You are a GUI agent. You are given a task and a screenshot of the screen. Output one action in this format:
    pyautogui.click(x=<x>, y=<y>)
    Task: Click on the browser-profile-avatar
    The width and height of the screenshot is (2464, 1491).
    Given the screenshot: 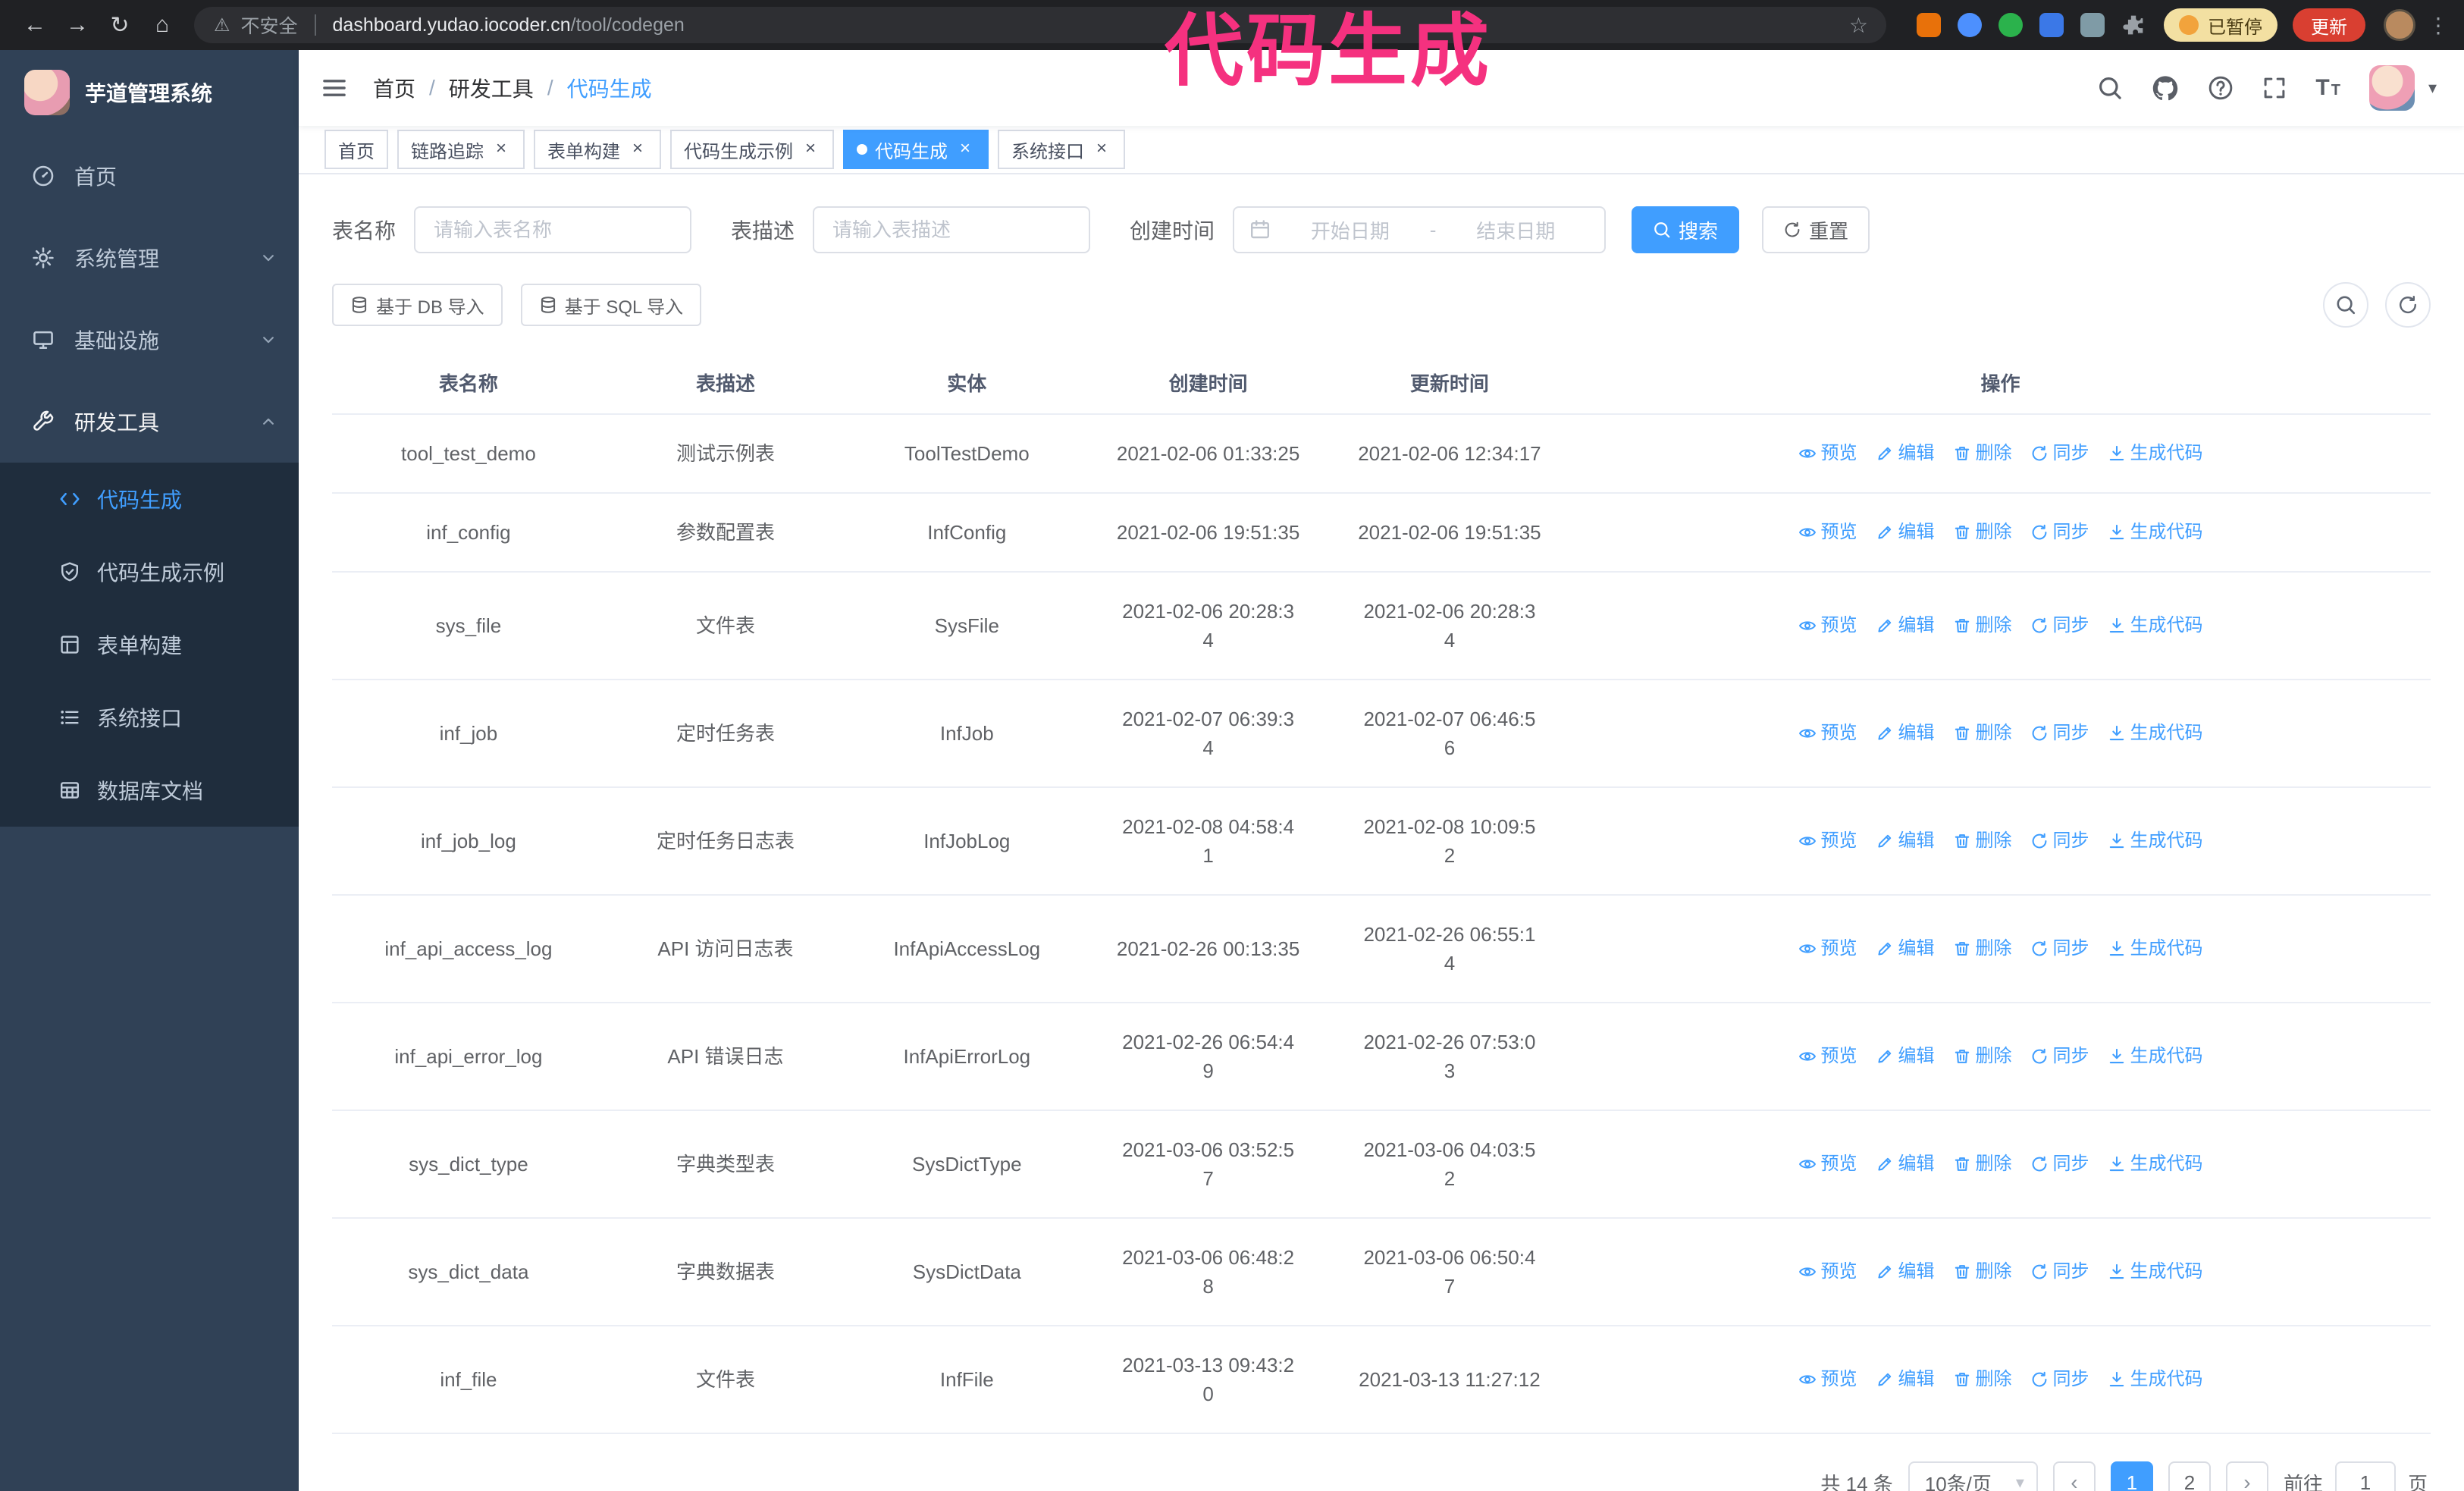 What is the action you would take?
    pyautogui.click(x=2400, y=25)
    